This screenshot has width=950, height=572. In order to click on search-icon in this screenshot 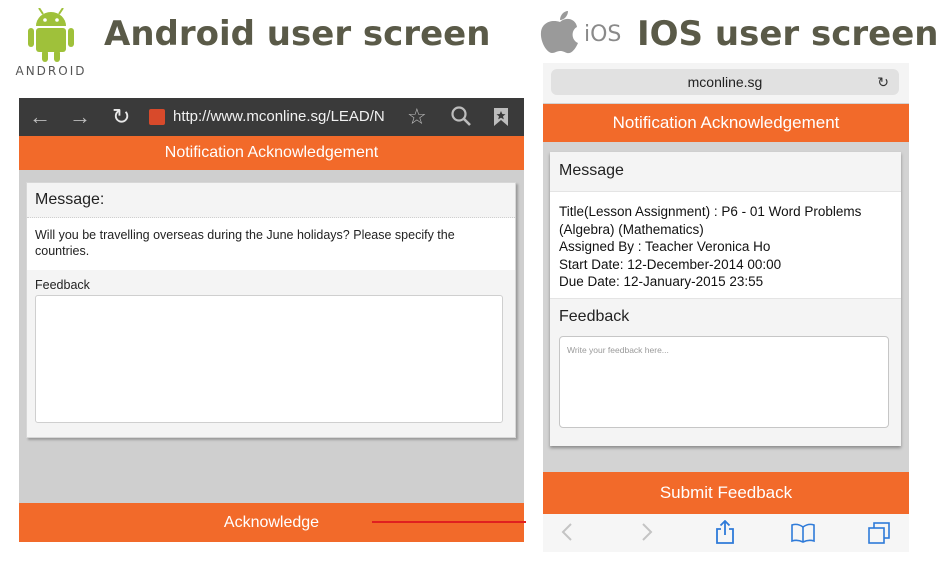, I will do `click(461, 118)`.